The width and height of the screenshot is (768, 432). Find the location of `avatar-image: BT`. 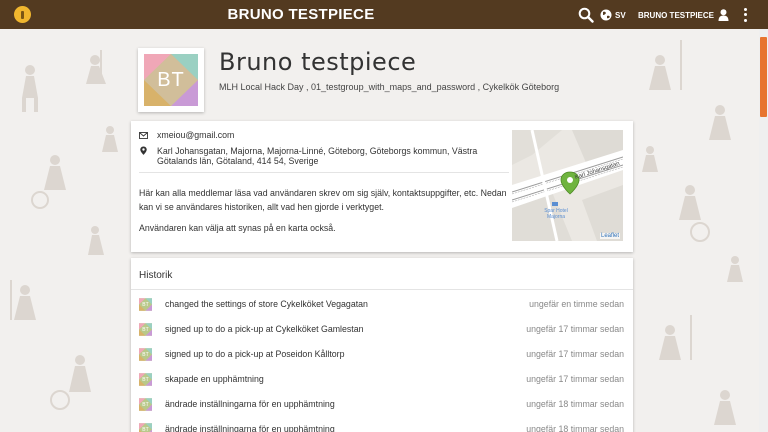

avatar-image: BT is located at coordinates (171, 80).